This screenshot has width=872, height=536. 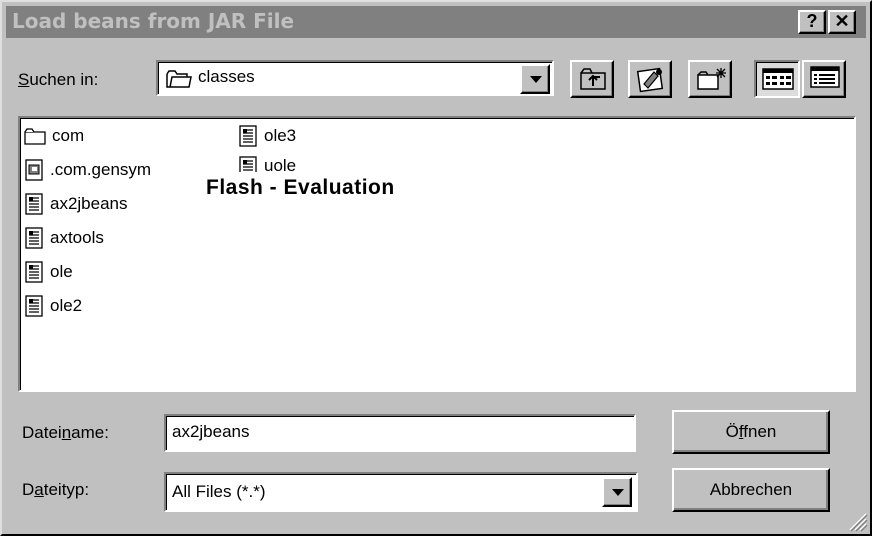 What do you see at coordinates (101, 169) in the screenshot?
I see `file-name: .com.gensym` at bounding box center [101, 169].